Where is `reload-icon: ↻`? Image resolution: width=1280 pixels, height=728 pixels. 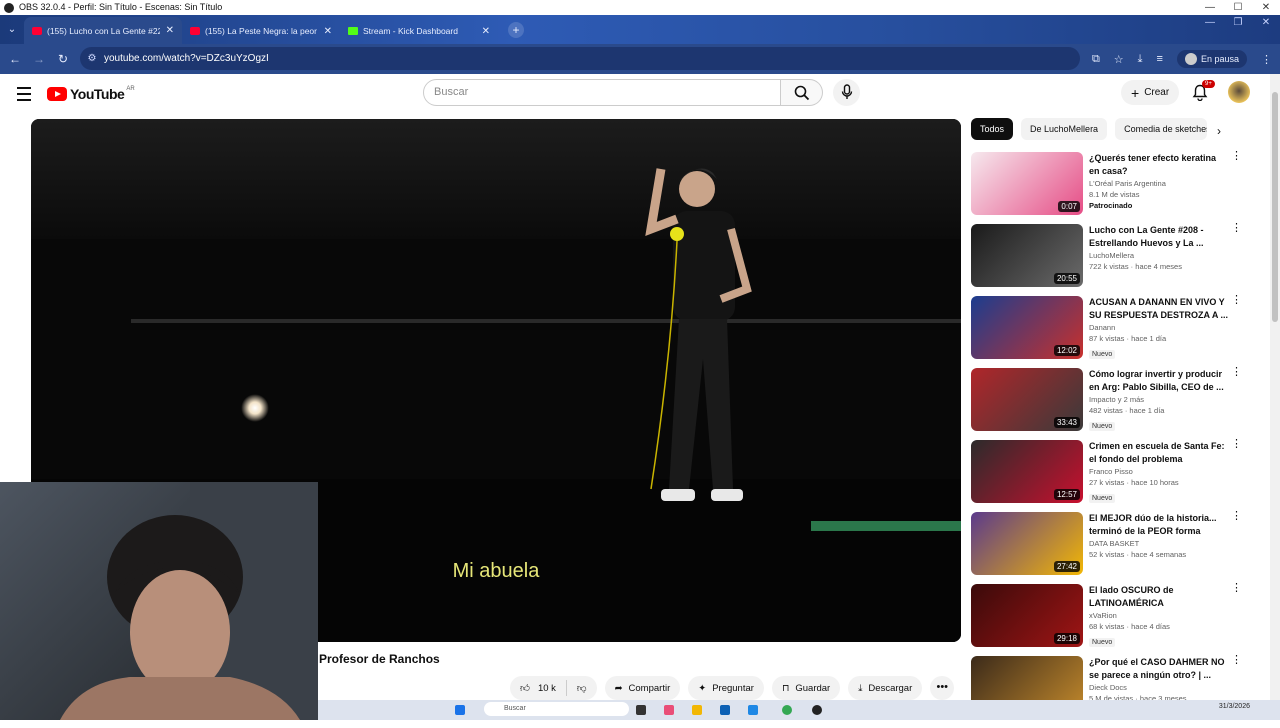 reload-icon: ↻ is located at coordinates (63, 59).